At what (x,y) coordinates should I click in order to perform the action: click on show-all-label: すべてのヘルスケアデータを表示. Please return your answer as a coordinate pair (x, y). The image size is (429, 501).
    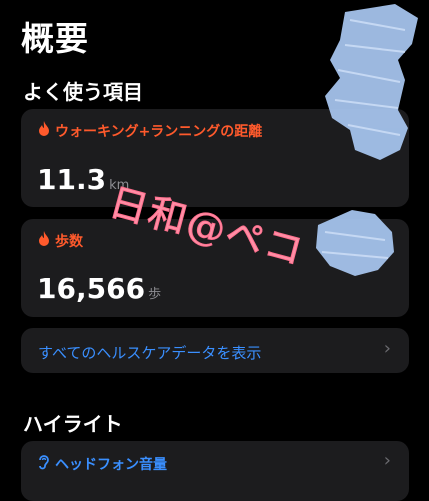
    Looking at the image, I should click on (150, 353).